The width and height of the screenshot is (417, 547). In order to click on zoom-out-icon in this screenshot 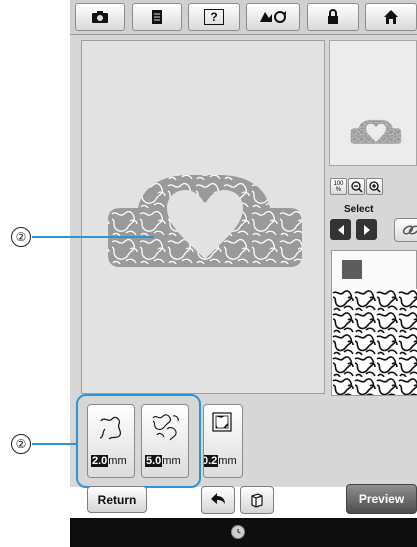, I will do `click(356, 186)`.